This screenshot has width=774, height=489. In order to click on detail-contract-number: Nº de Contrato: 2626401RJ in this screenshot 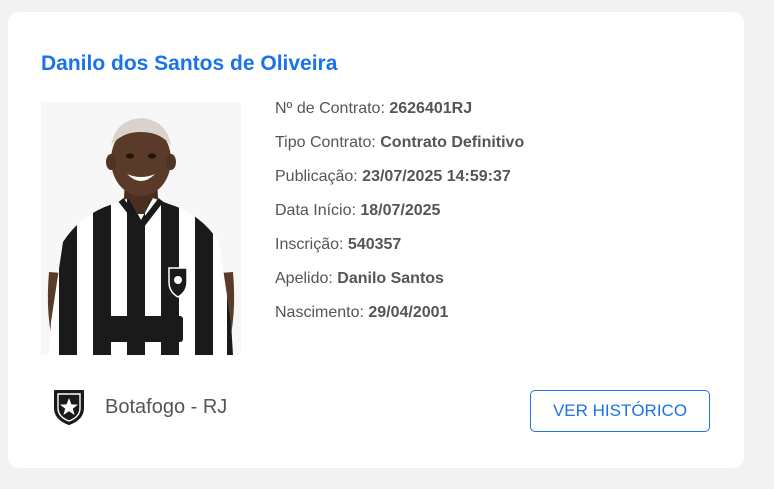, I will do `click(399, 115)`.